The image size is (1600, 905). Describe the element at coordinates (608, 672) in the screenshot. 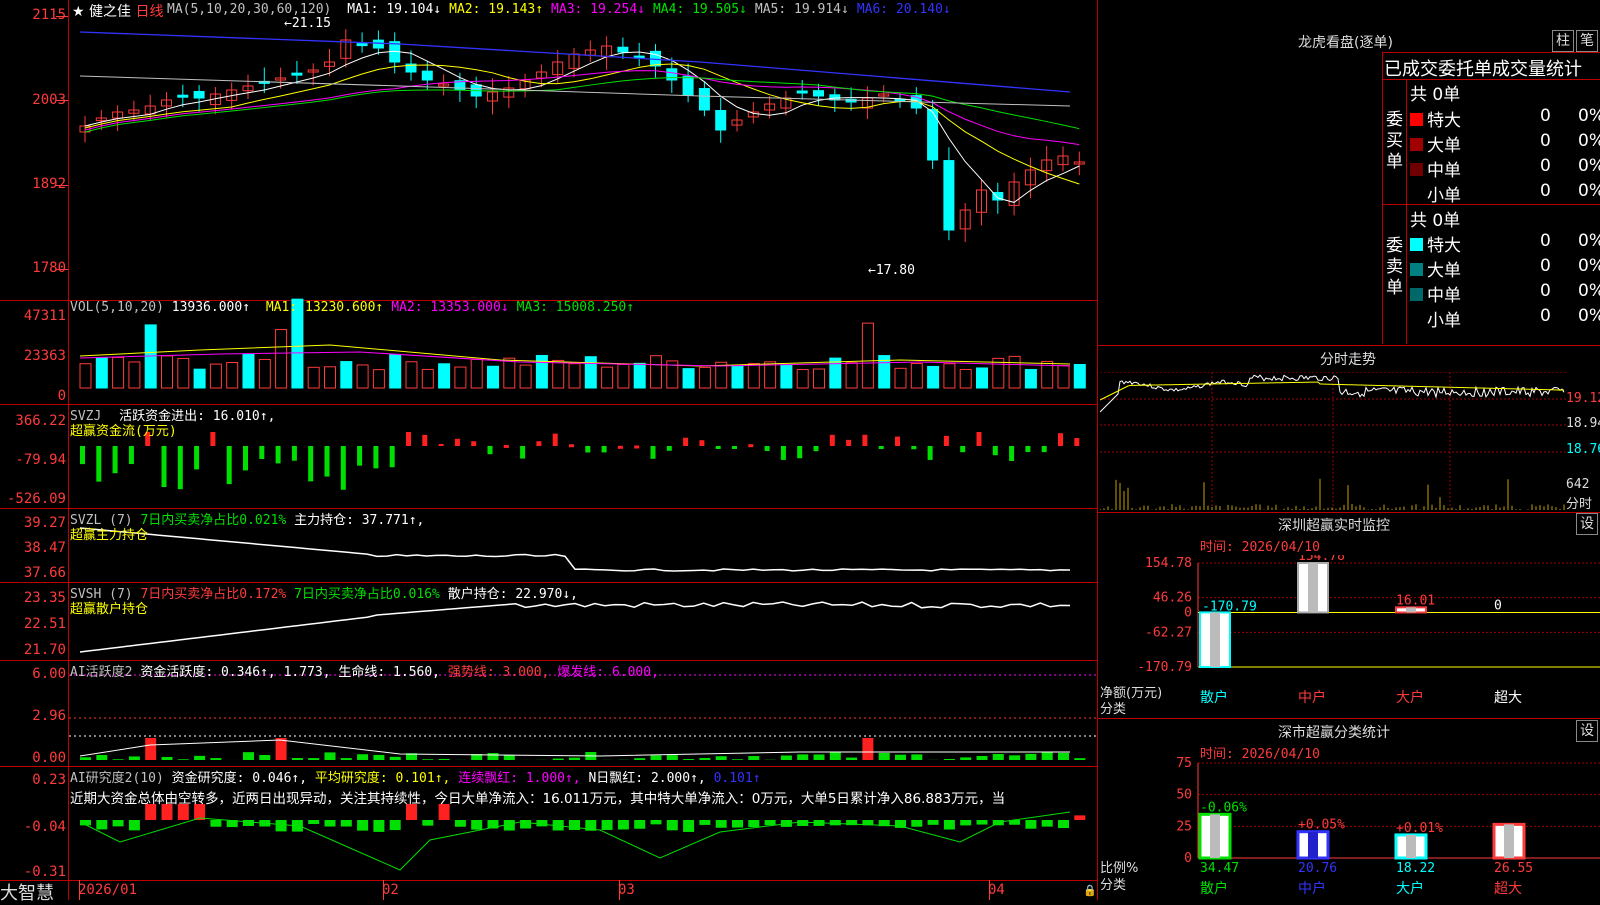

I see `ai1-burst: 爆发线: 6.000,` at that location.